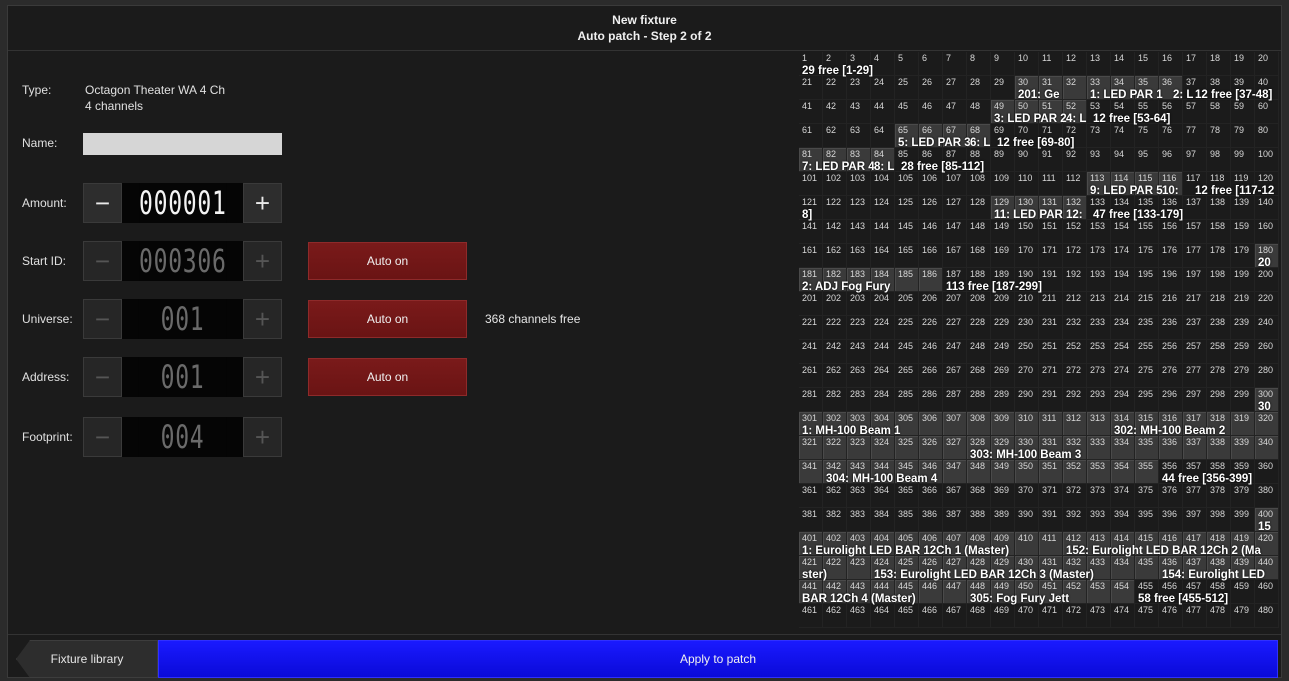 The height and width of the screenshot is (681, 1289). What do you see at coordinates (811, 328) in the screenshot?
I see `channel-cell: 221` at bounding box center [811, 328].